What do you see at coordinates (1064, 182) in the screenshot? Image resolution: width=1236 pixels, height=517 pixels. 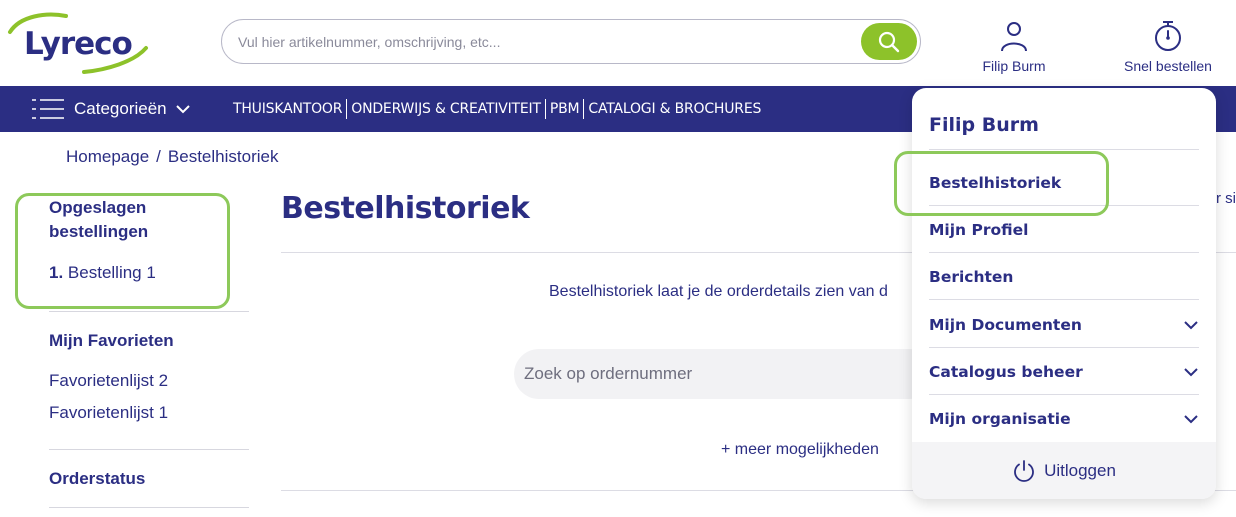 I see `dropdown-item-order-history: Bestelhistoriek` at bounding box center [1064, 182].